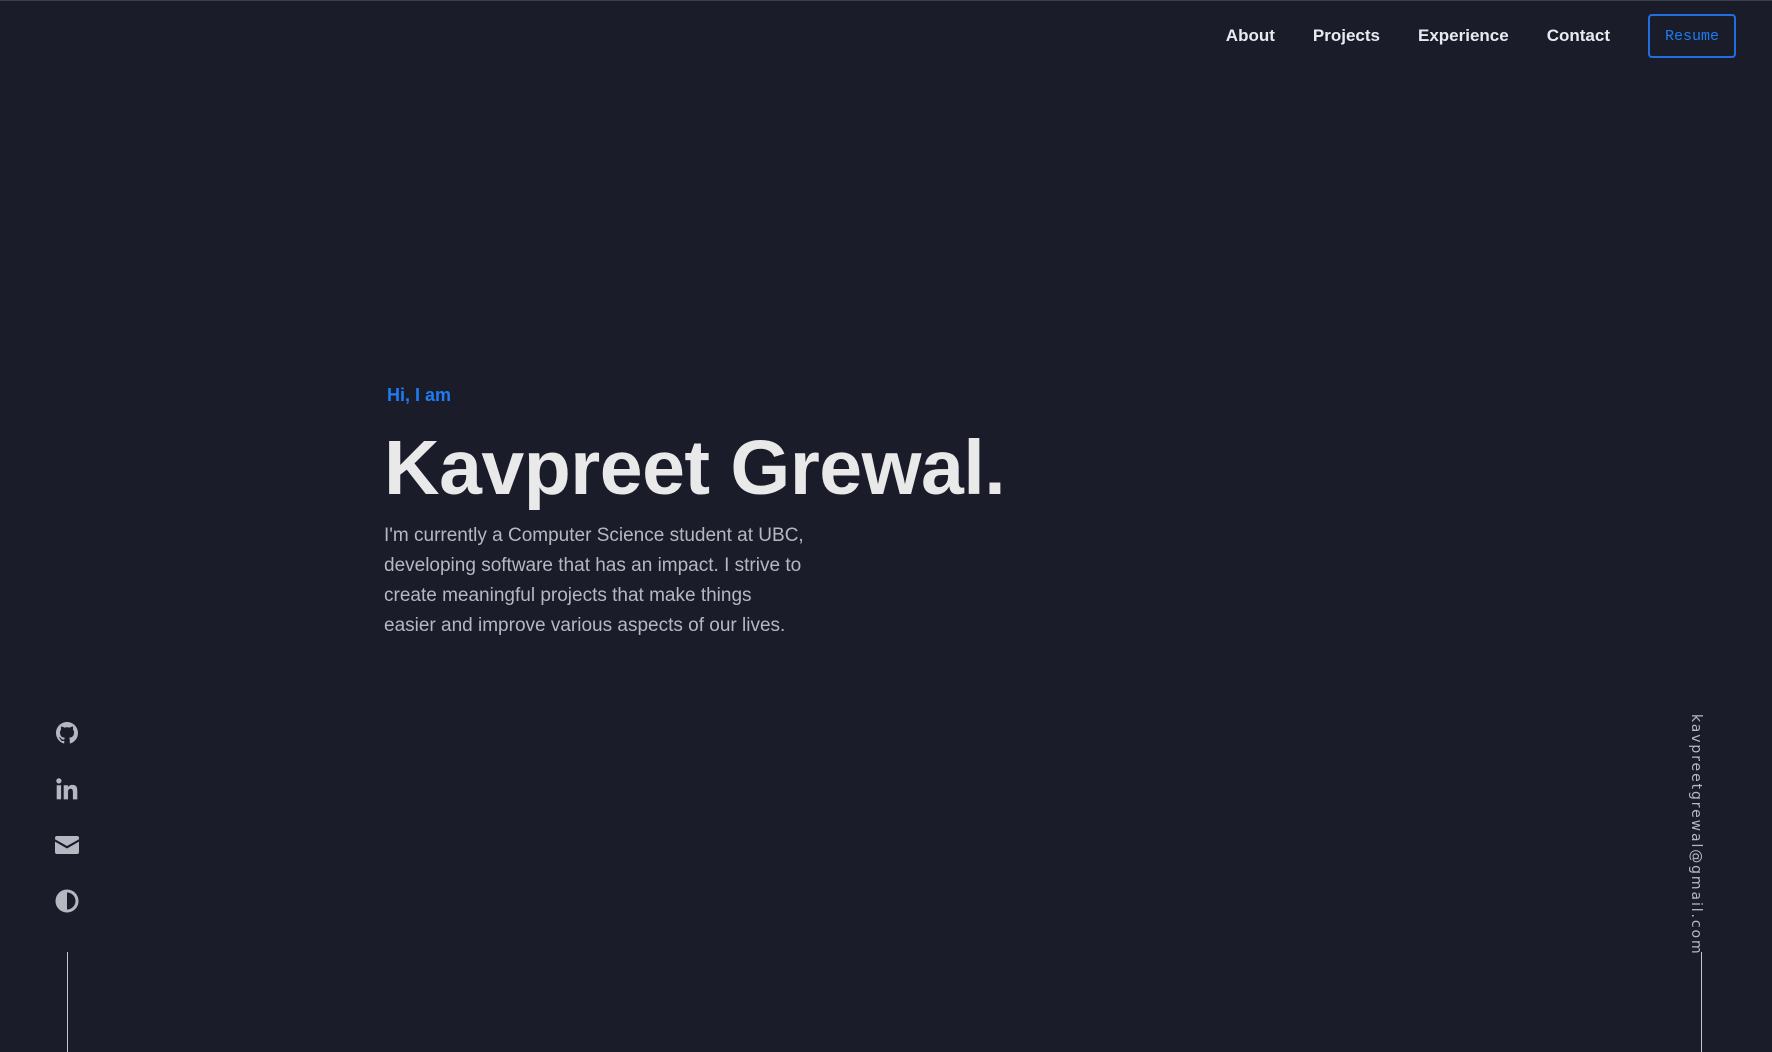 This screenshot has width=1772, height=1052. I want to click on github-icon, so click(67, 733).